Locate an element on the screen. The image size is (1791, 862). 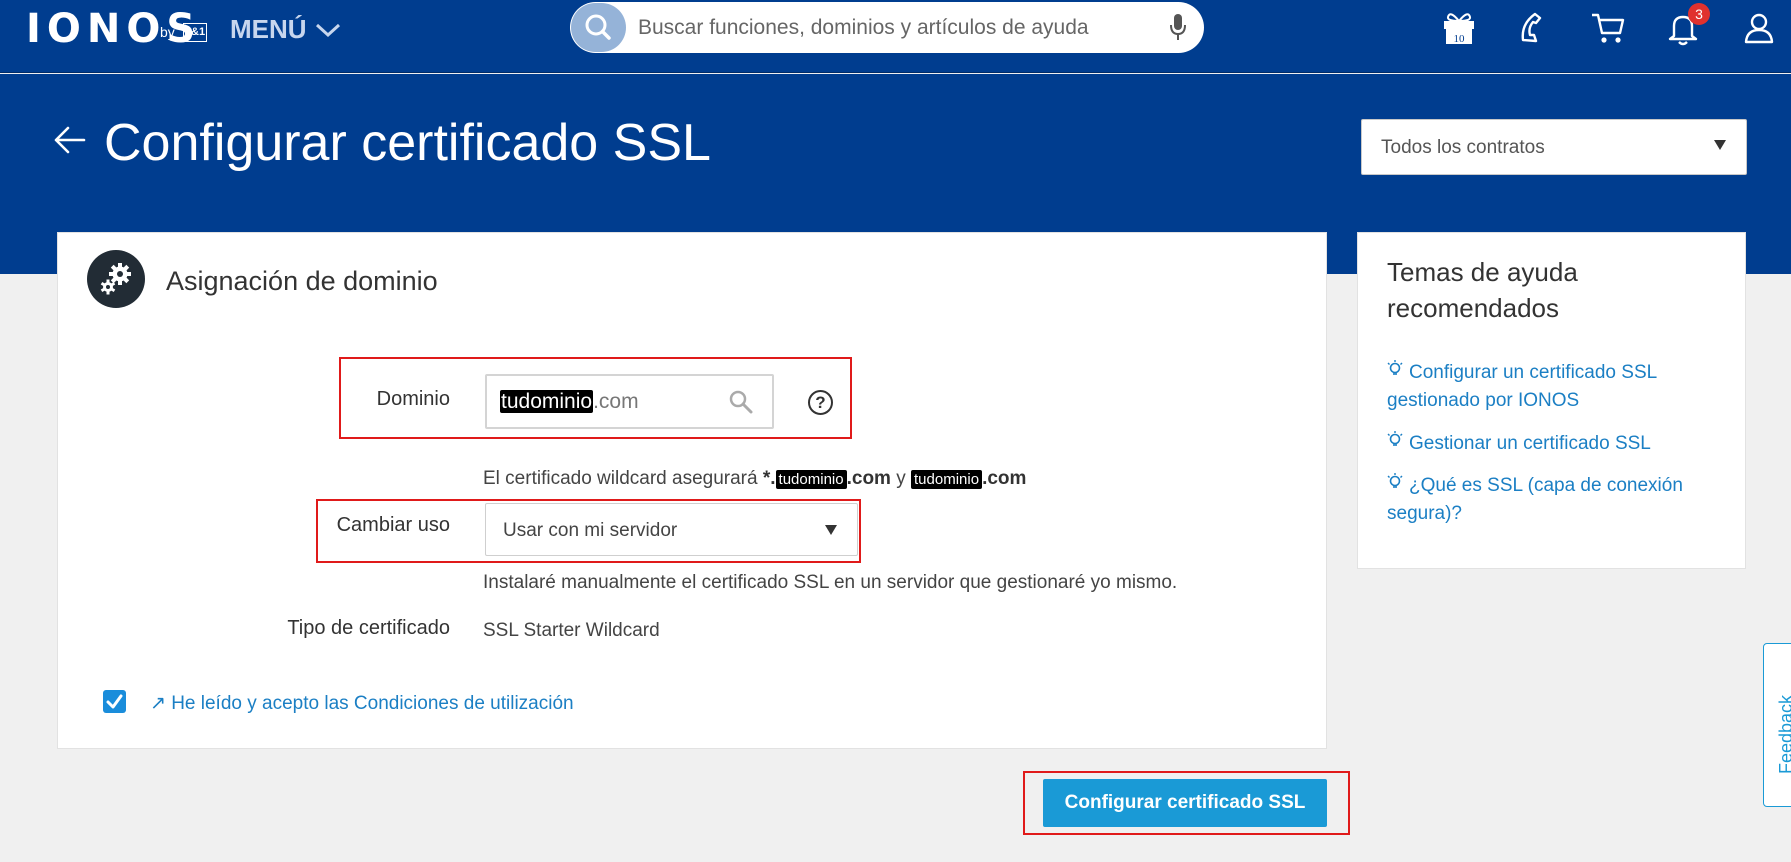
feedback-tab: Feedback is located at coordinates (1777, 725).